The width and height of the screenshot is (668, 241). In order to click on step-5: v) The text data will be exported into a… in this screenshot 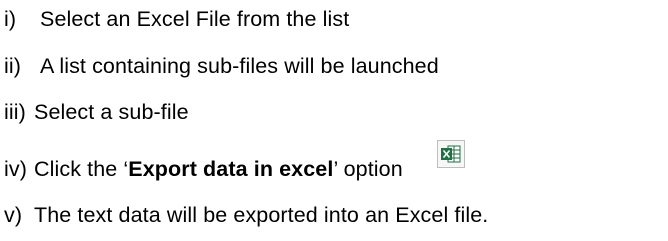, I will do `click(246, 215)`.